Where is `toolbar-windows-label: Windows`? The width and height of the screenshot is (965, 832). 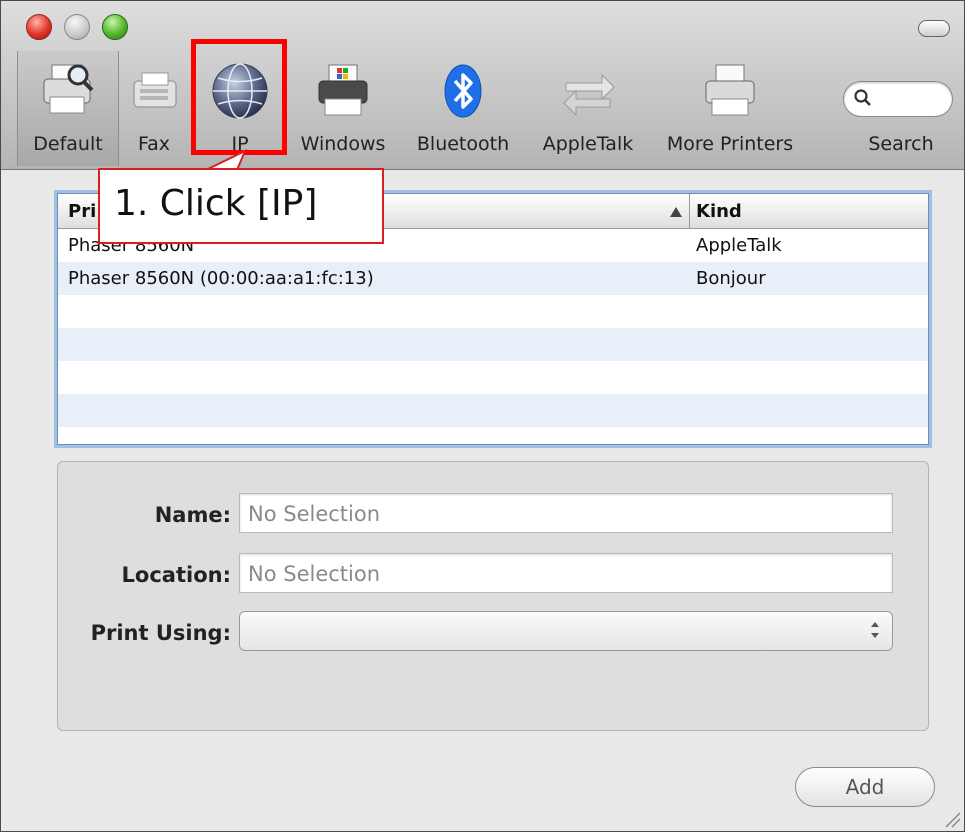 toolbar-windows-label: Windows is located at coordinates (343, 144).